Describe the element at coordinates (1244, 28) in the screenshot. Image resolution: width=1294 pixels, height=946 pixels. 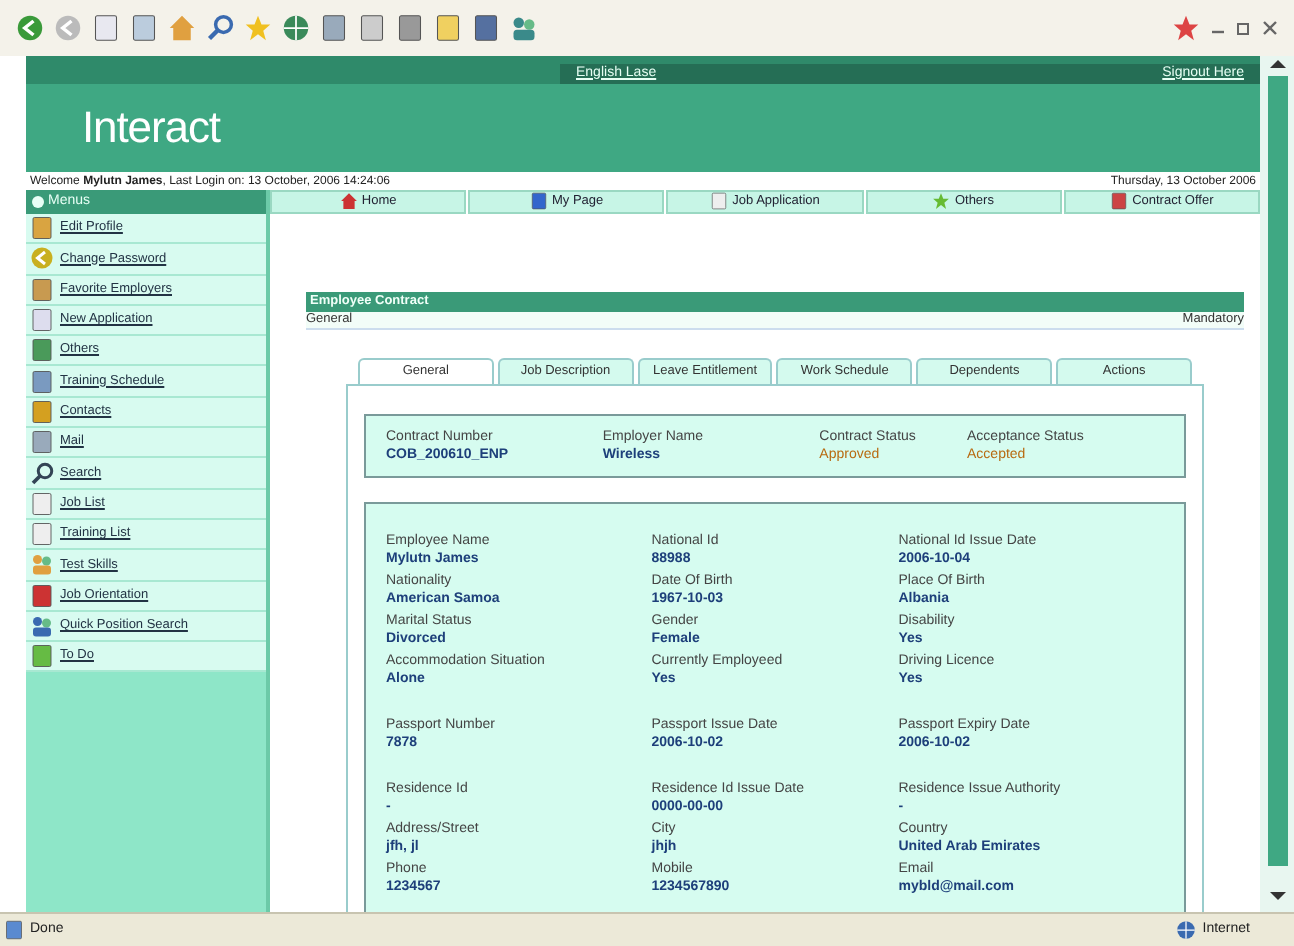
I see `restore-icon` at that location.